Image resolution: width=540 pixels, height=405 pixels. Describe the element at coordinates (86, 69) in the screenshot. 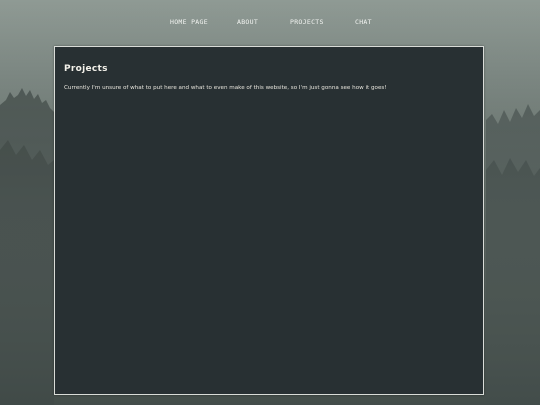

I see `page-title: Projects` at that location.